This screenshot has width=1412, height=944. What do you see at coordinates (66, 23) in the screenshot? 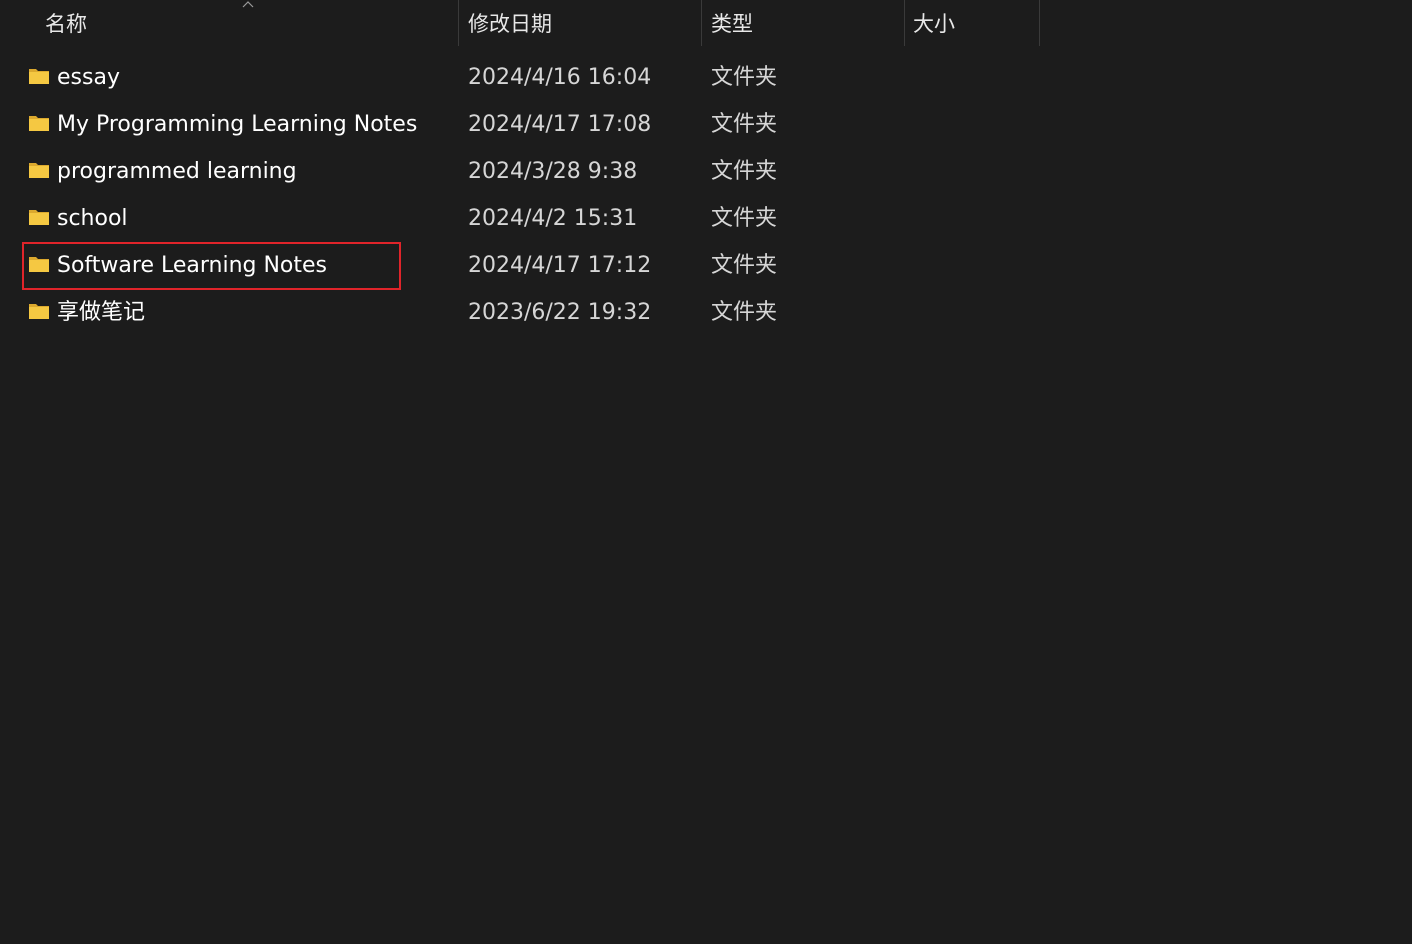
I see `column-header-name: 名称` at bounding box center [66, 23].